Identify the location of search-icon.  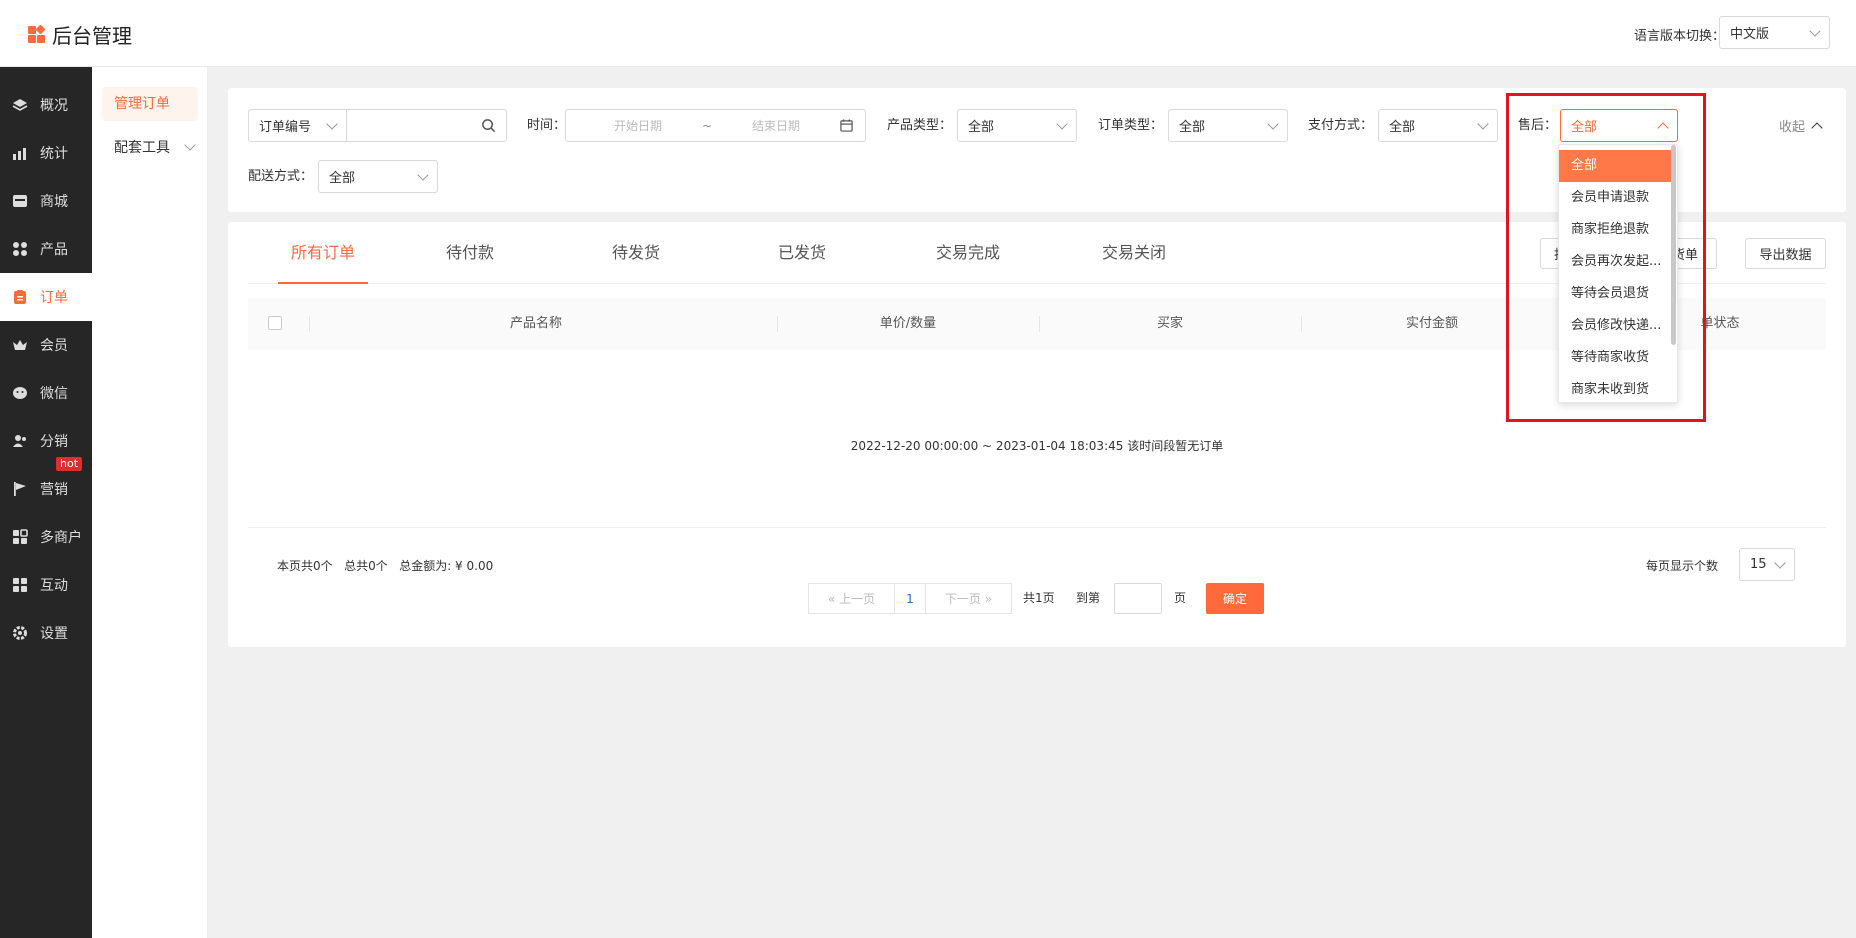
(488, 125).